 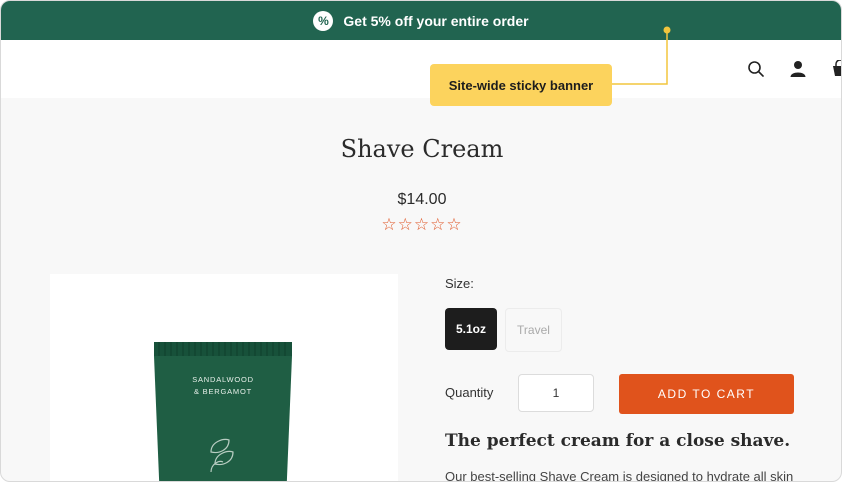 I want to click on quantity-label: Quantity, so click(x=469, y=392).